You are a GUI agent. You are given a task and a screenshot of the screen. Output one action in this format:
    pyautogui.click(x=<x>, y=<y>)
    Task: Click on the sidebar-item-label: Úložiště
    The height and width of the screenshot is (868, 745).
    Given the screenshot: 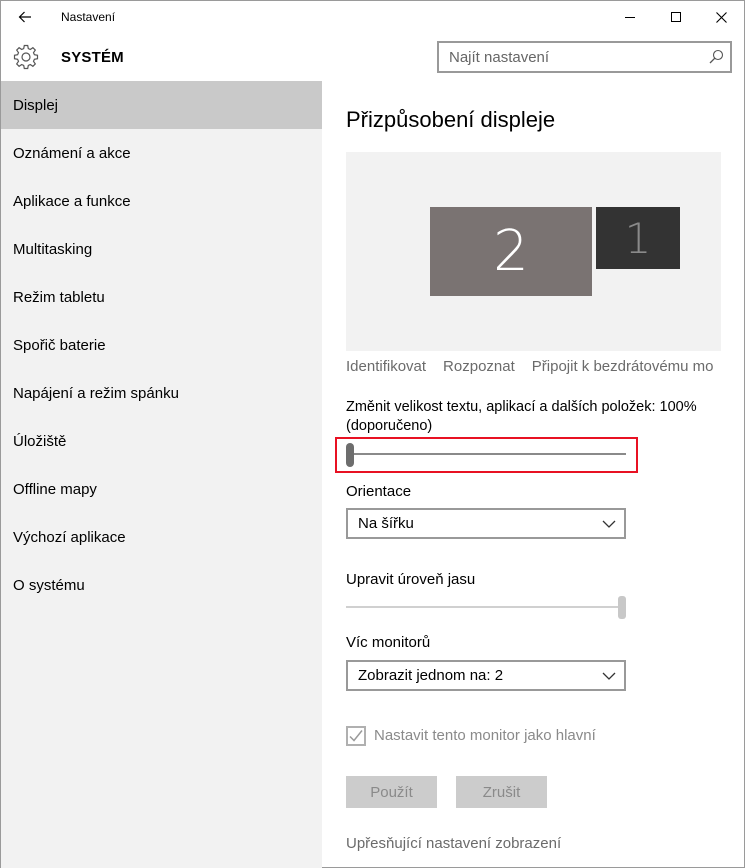 What is the action you would take?
    pyautogui.click(x=40, y=441)
    